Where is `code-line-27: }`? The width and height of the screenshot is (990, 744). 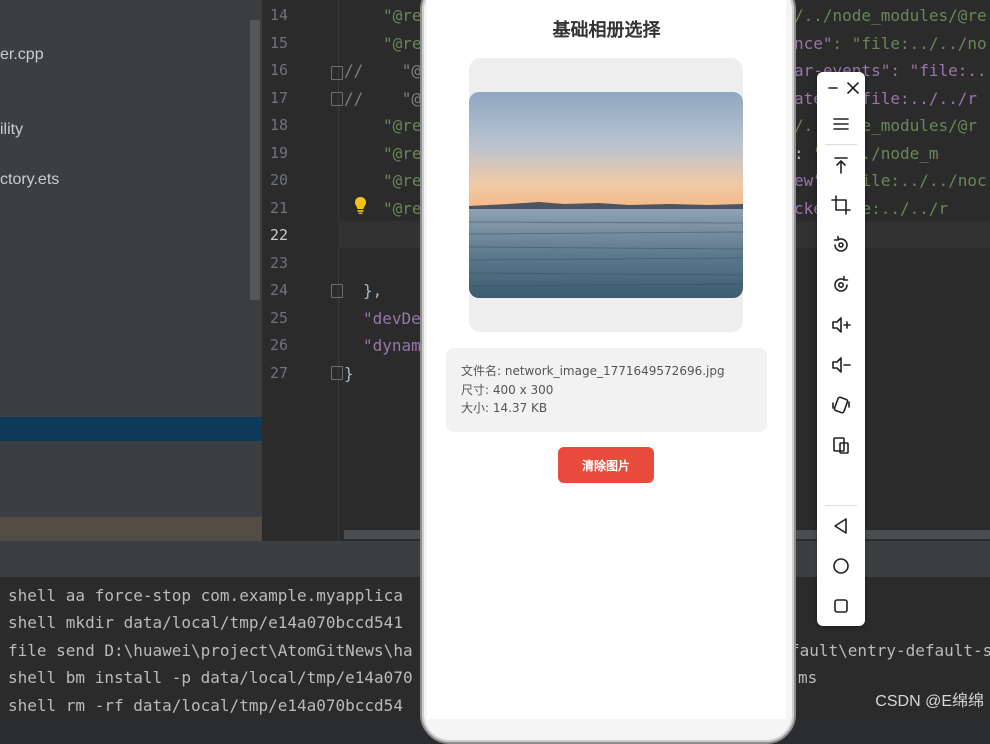 code-line-27: } is located at coordinates (349, 373).